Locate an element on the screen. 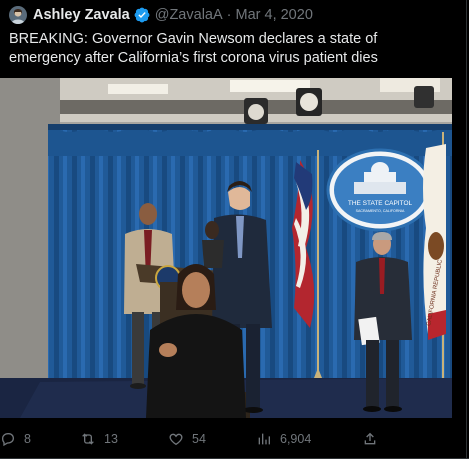  reply-icon is located at coordinates (8, 440).